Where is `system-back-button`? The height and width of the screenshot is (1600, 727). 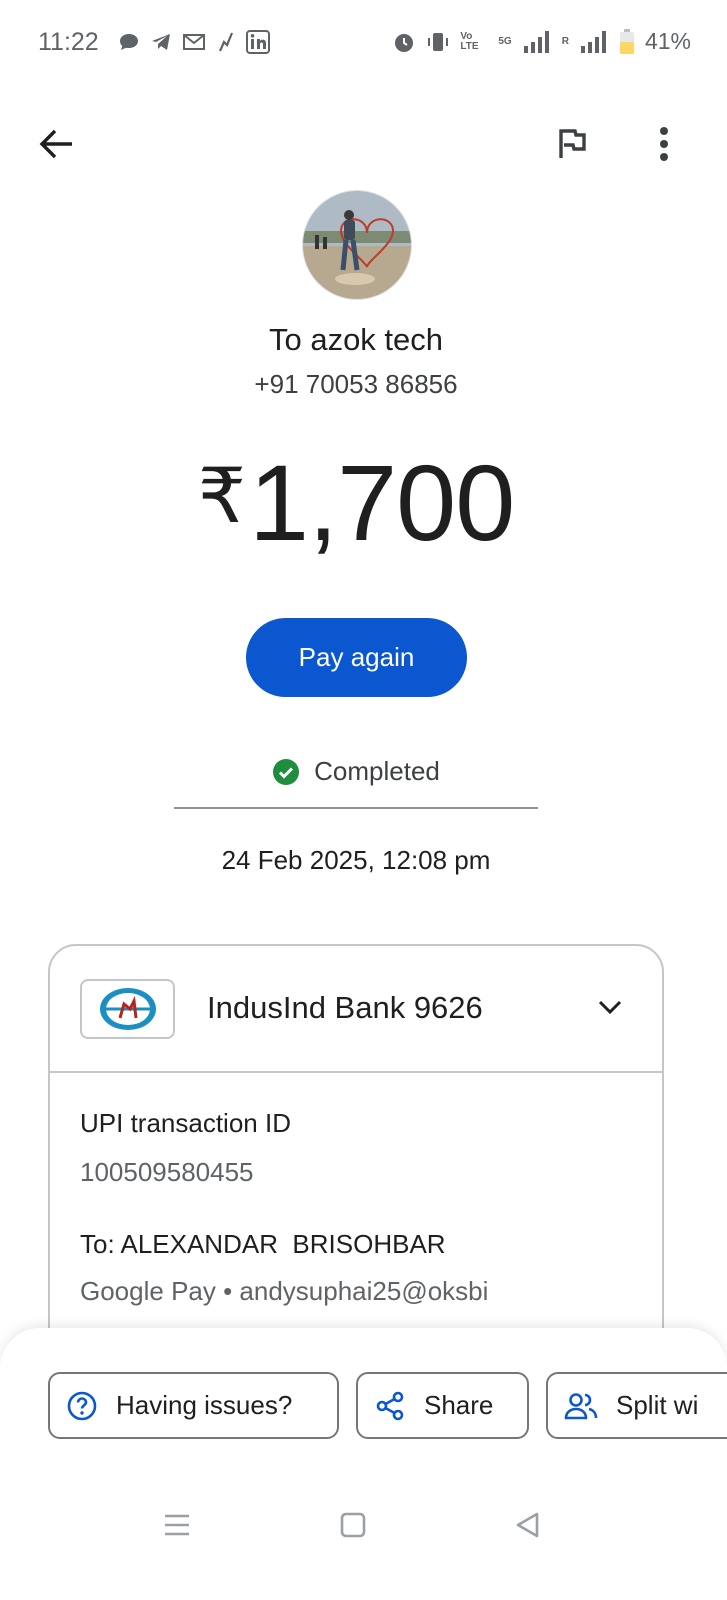
system-back-button is located at coordinates (527, 1525).